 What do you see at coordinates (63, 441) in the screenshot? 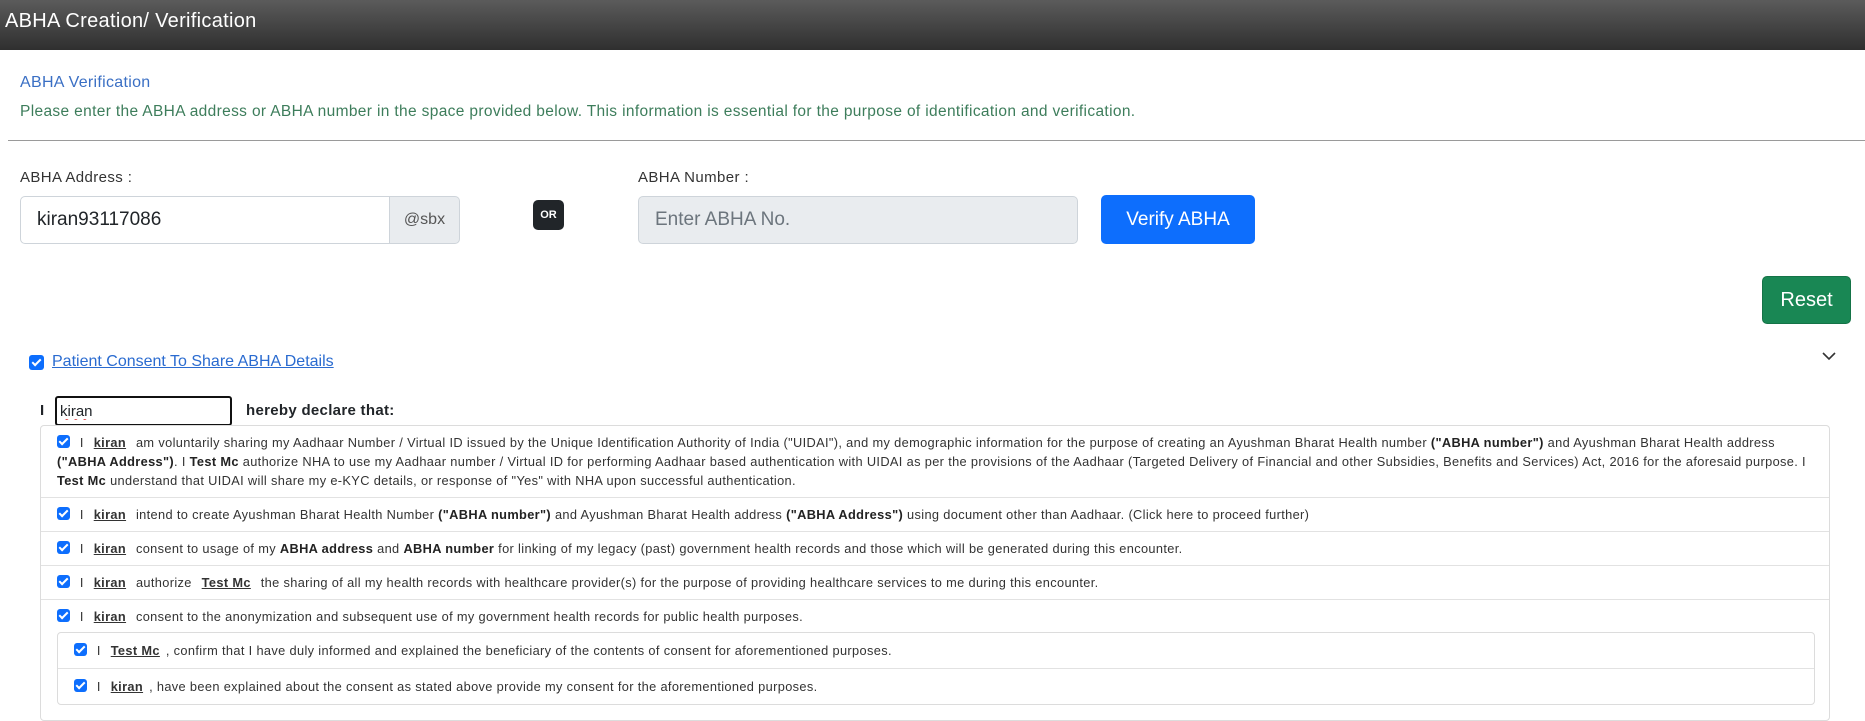
I see `consent-item-1-checkbox` at bounding box center [63, 441].